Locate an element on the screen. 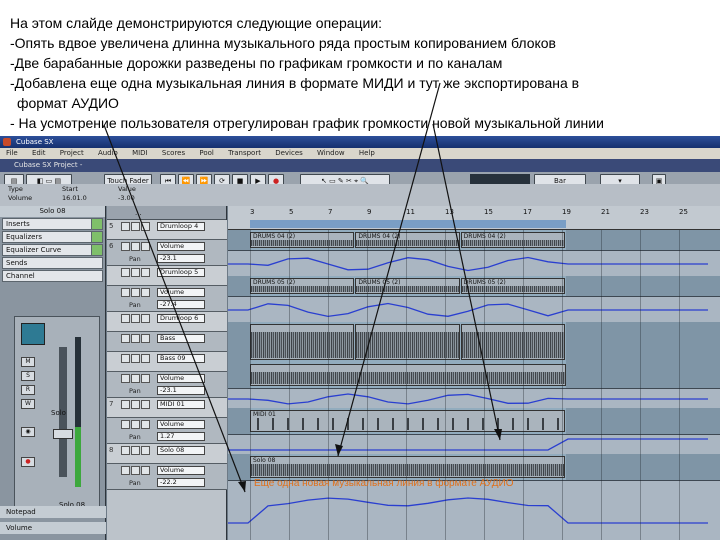 Image resolution: width=720 pixels, height=540 pixels. track-name: Solo 08 is located at coordinates (181, 450).